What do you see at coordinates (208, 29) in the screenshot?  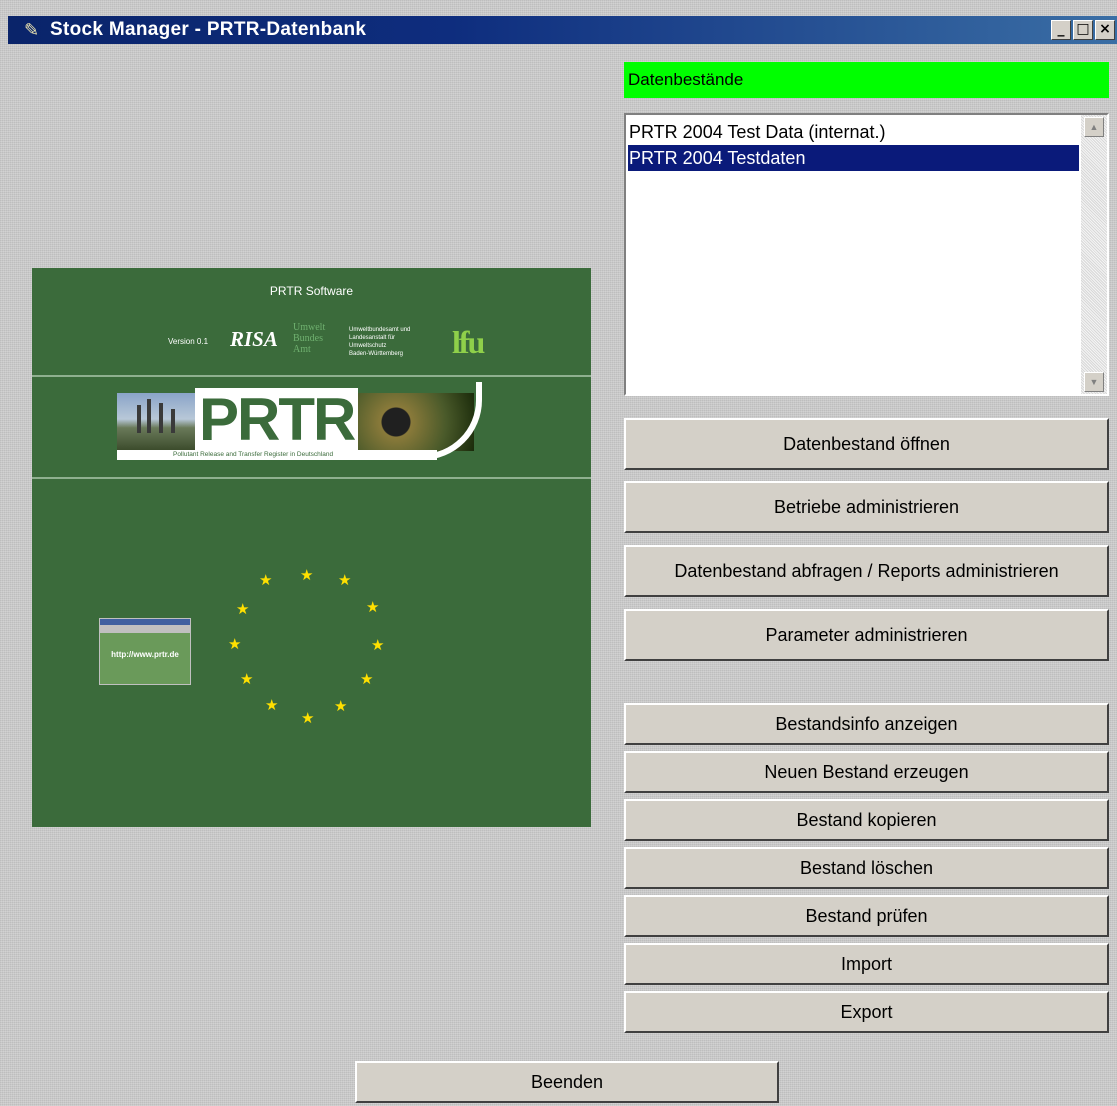 I see `window-title: Stock Manager - PRTR-Datenbank` at bounding box center [208, 29].